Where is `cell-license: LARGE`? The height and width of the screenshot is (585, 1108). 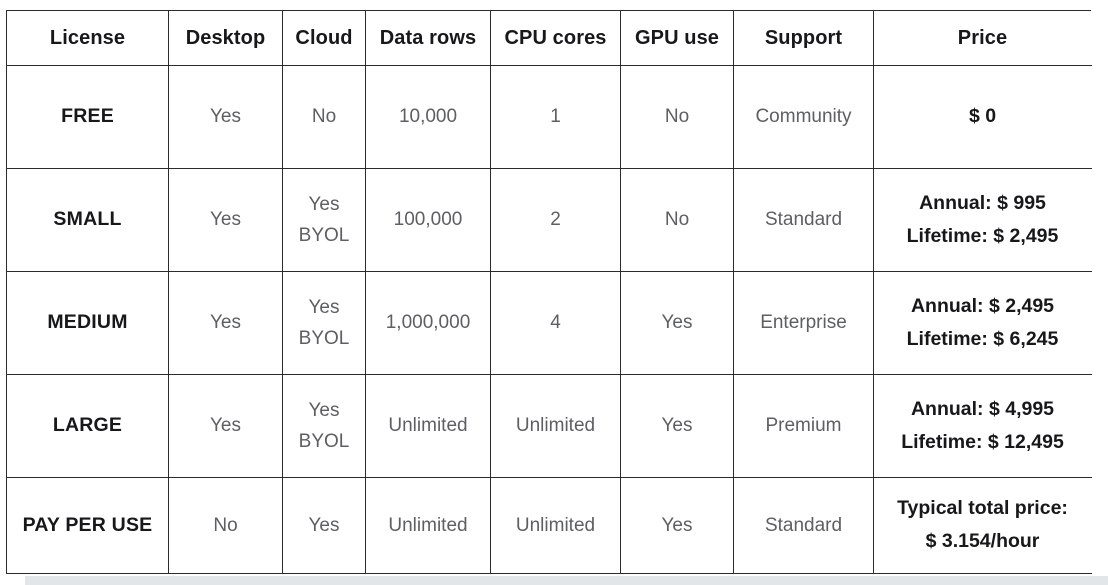
cell-license: LARGE is located at coordinates (87, 426).